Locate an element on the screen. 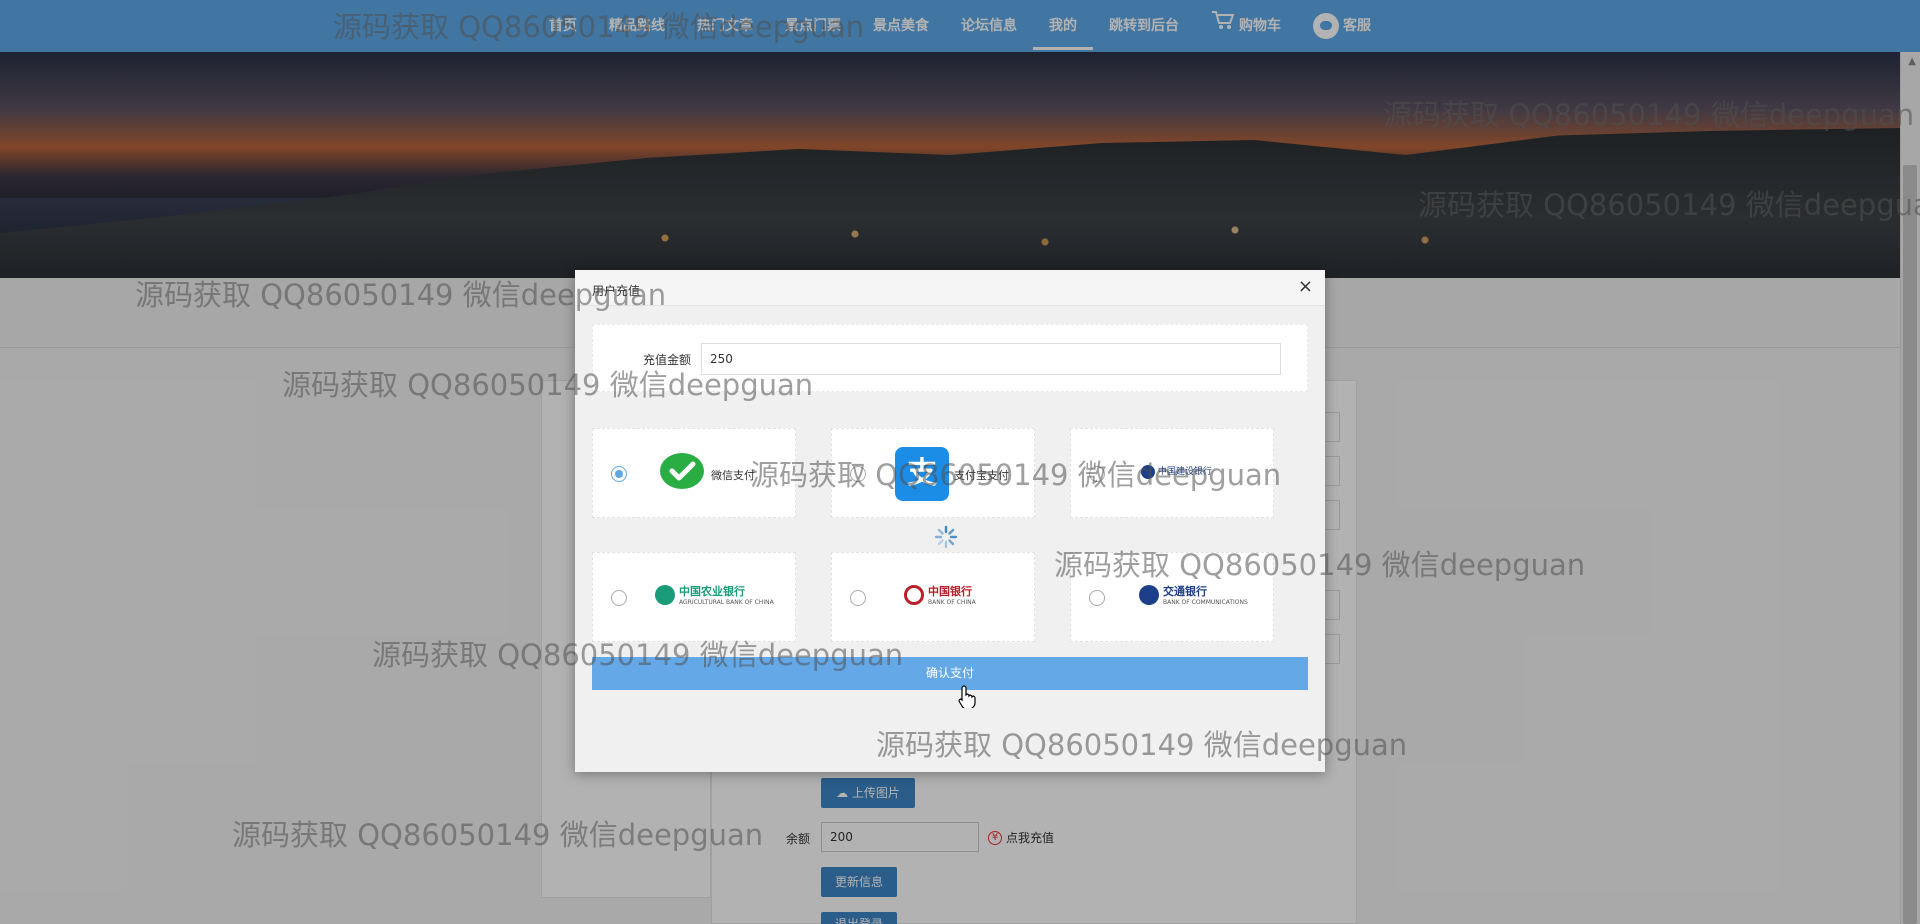 The image size is (1920, 924). payment-option-abc: 中国农业银行 AGRICULTURAL BANK OF CHINA is located at coordinates (694, 597).